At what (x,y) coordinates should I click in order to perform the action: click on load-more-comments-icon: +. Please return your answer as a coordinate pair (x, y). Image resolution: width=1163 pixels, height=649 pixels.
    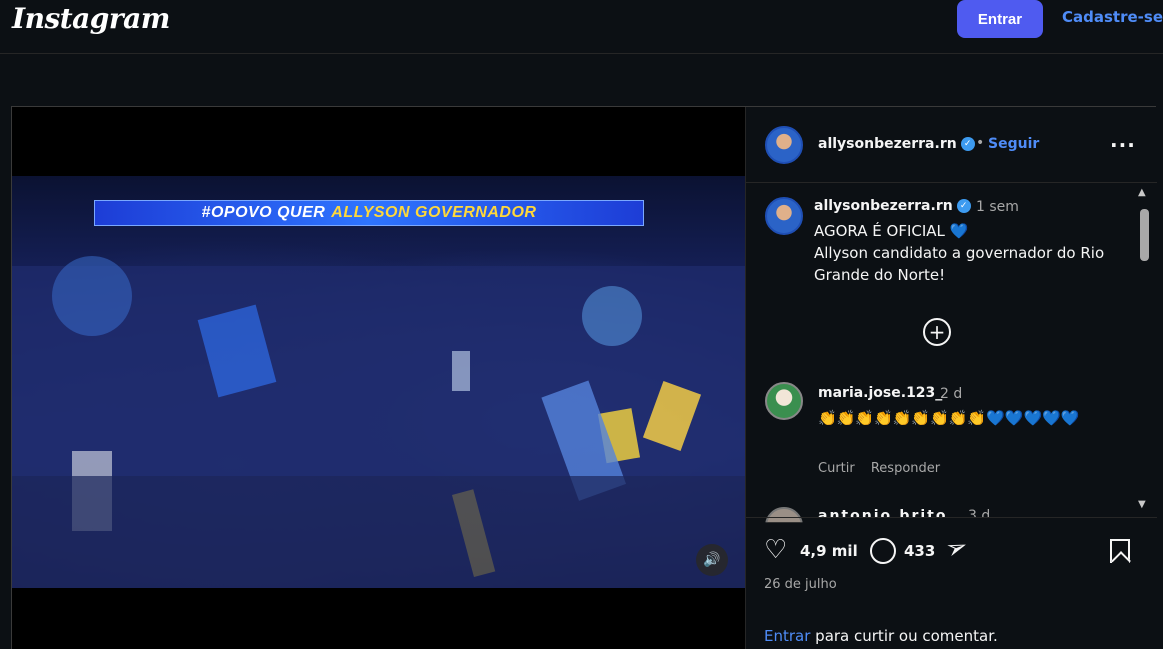
    Looking at the image, I should click on (937, 332).